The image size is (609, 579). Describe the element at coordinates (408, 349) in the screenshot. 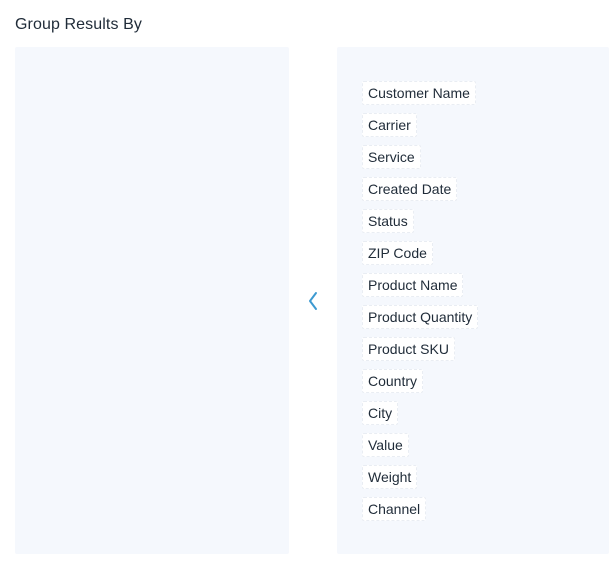

I see `field-chip-product-sku: Product SKU` at that location.